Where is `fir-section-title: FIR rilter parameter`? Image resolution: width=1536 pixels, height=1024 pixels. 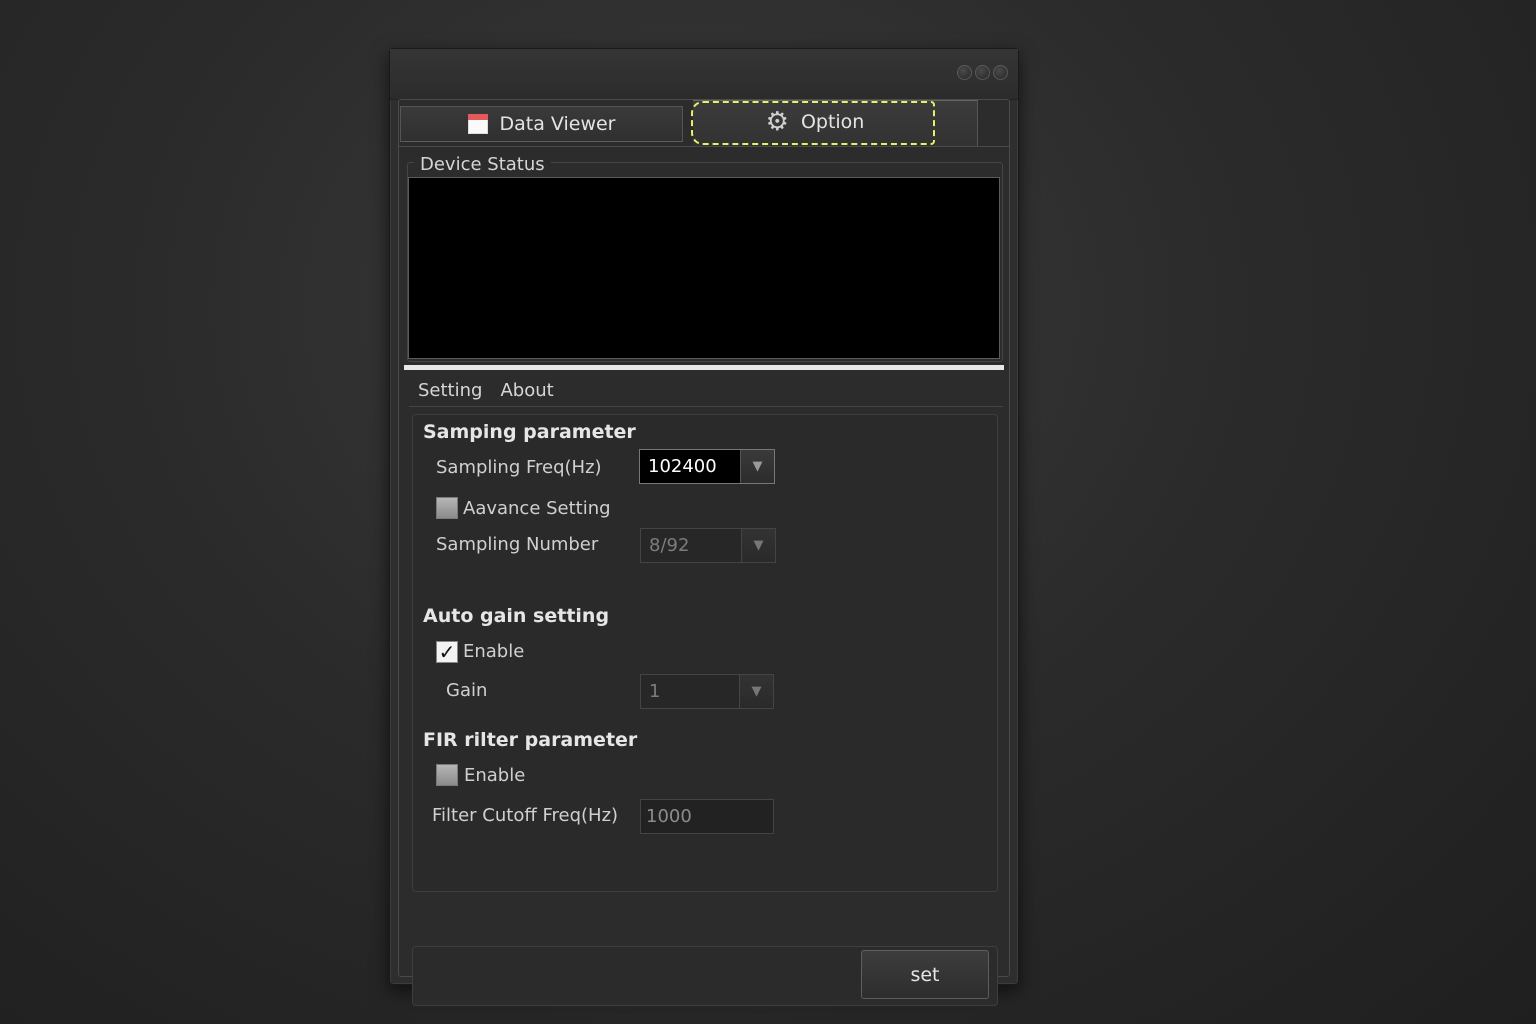
fir-section-title: FIR rilter parameter is located at coordinates (530, 740).